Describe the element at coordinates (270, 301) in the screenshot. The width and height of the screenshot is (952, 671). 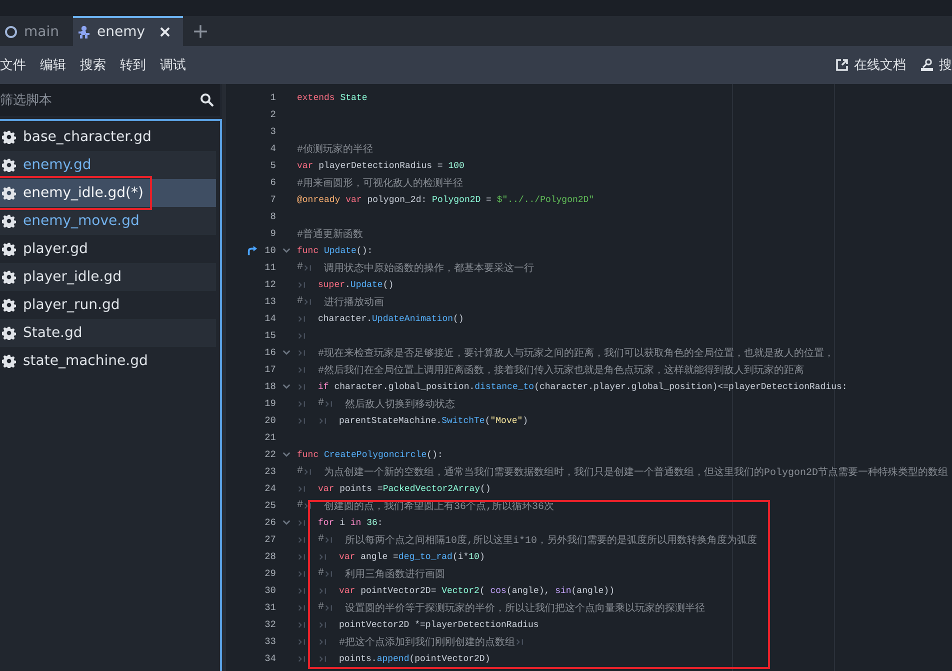
I see `line-number: 13` at that location.